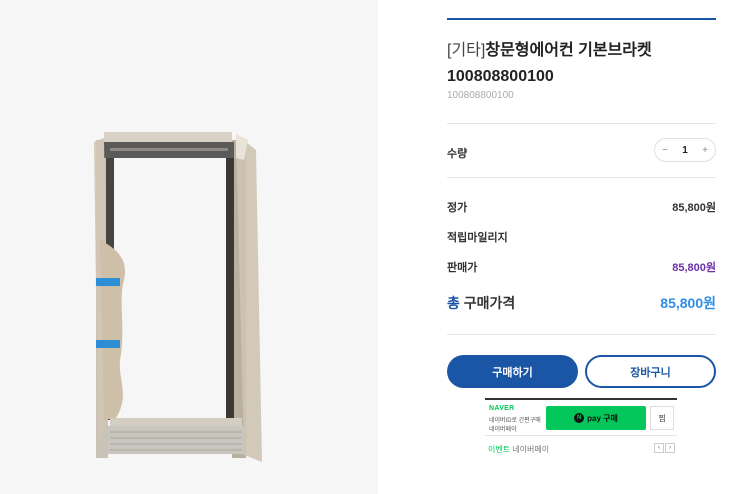  I want to click on naver-brand: NAVER, so click(502, 408).